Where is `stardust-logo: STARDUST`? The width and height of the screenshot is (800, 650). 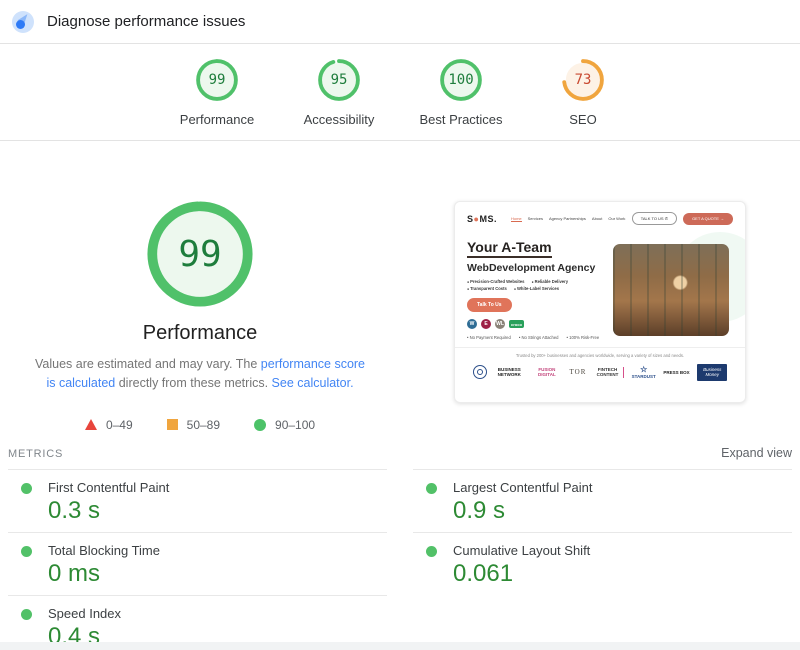 stardust-logo: STARDUST is located at coordinates (644, 372).